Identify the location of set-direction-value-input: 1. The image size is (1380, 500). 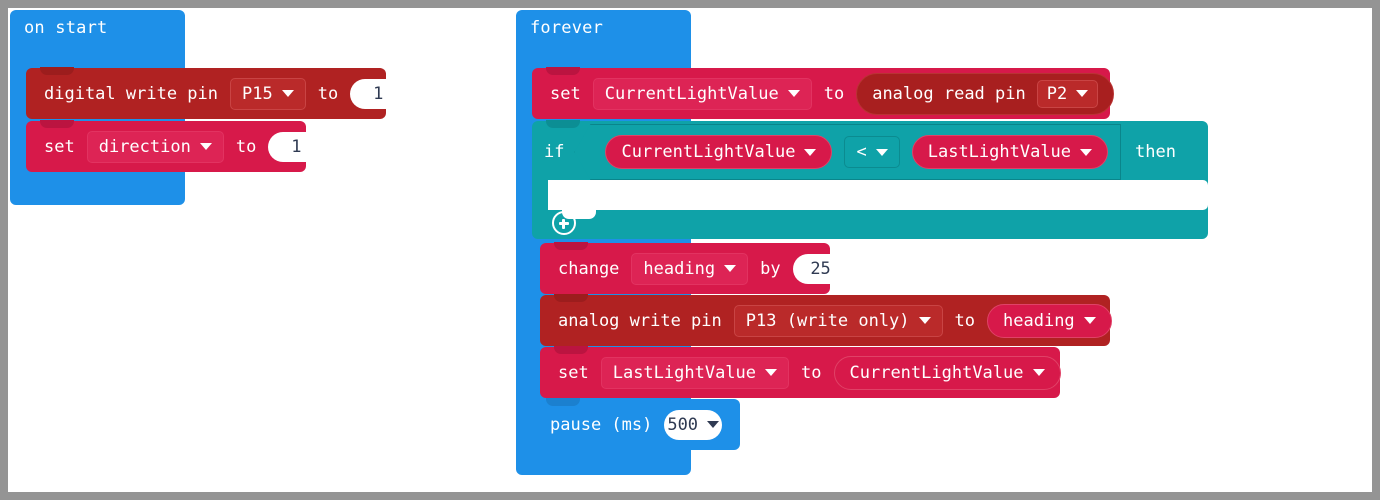
(296, 146).